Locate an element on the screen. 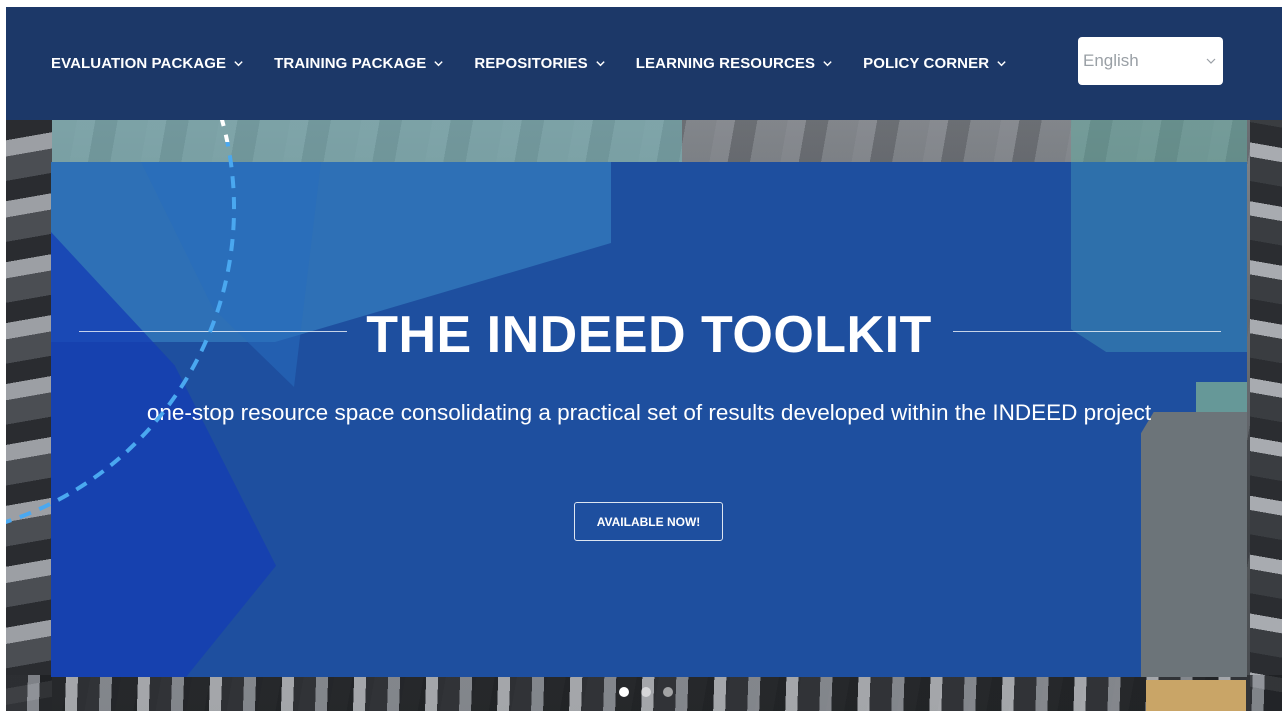 The height and width of the screenshot is (711, 1286). nav-evaluation-package: EVALUATION PACKAGE is located at coordinates (147, 63).